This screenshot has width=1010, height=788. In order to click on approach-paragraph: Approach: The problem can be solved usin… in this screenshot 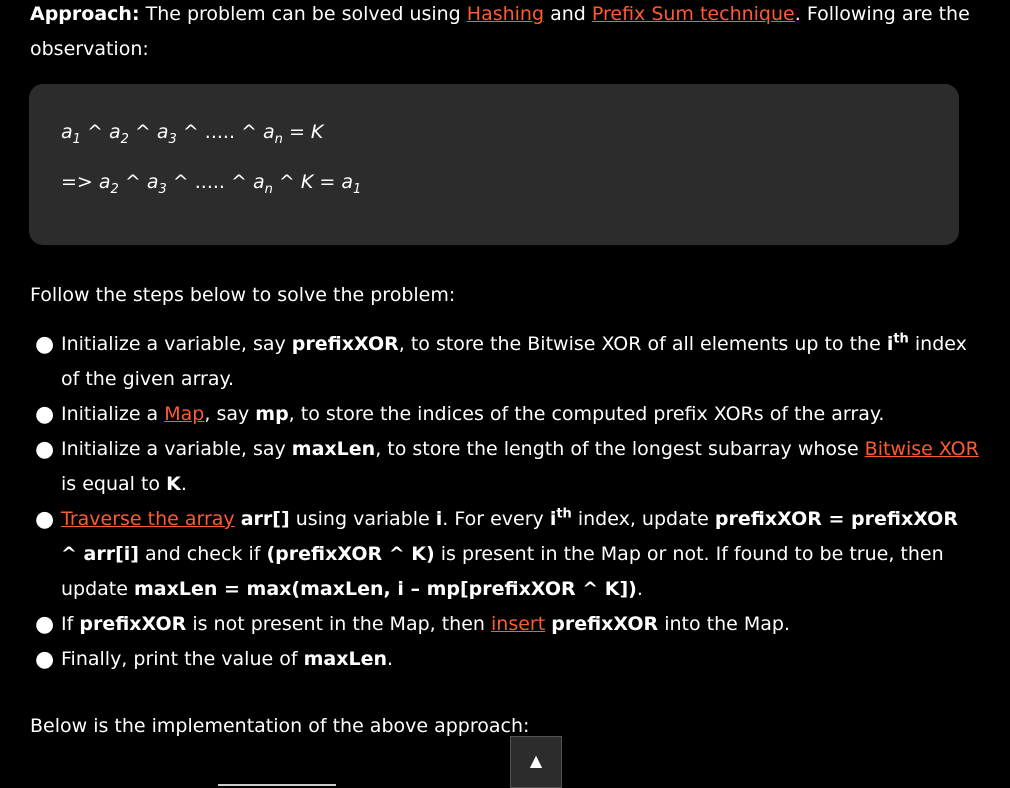, I will do `click(510, 33)`.